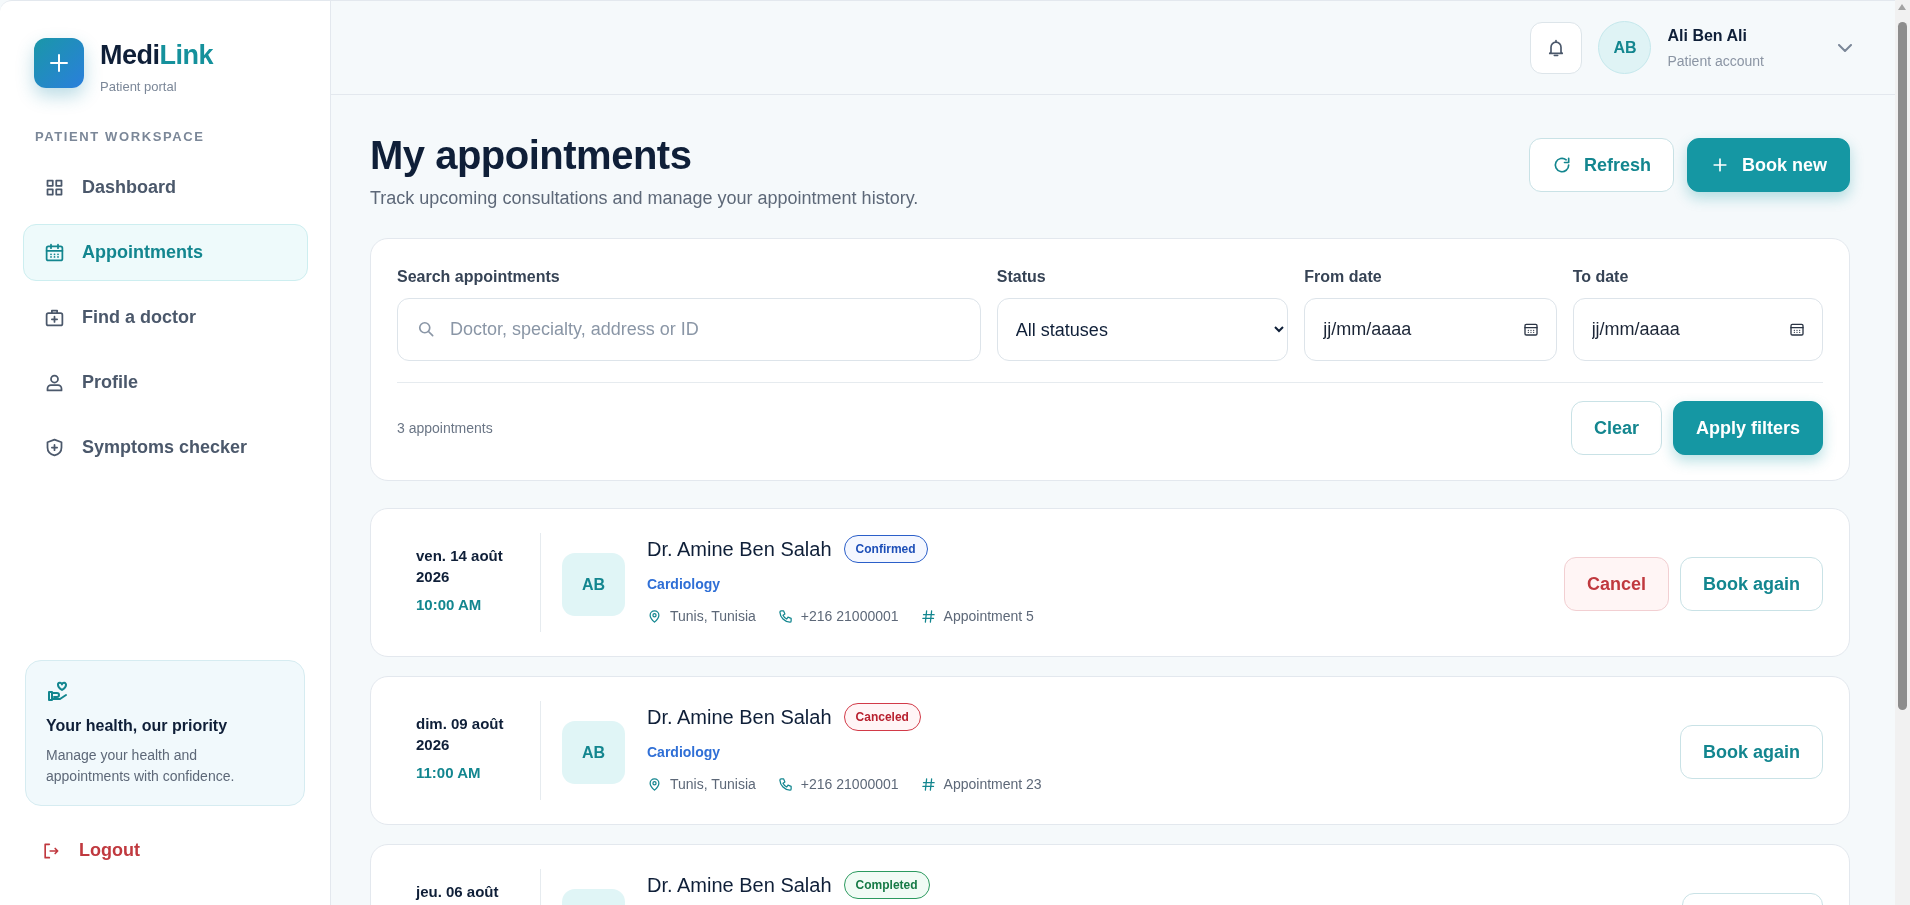 The width and height of the screenshot is (1910, 905). Describe the element at coordinates (479, 277) in the screenshot. I see `field-label: Search appointments` at that location.